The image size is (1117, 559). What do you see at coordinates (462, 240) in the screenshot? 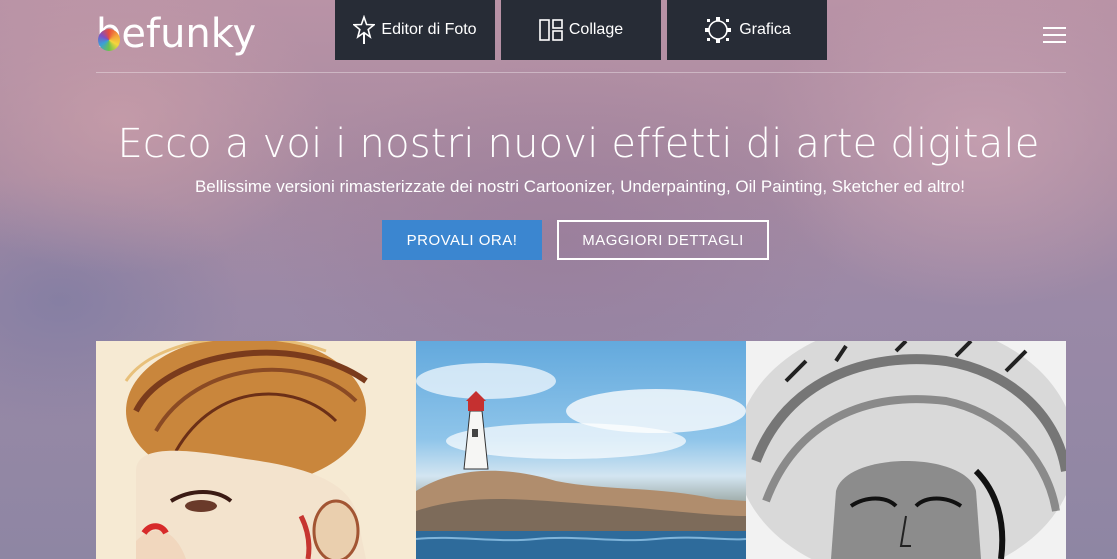
I see `try-now-button: PROVALI ORA!` at bounding box center [462, 240].